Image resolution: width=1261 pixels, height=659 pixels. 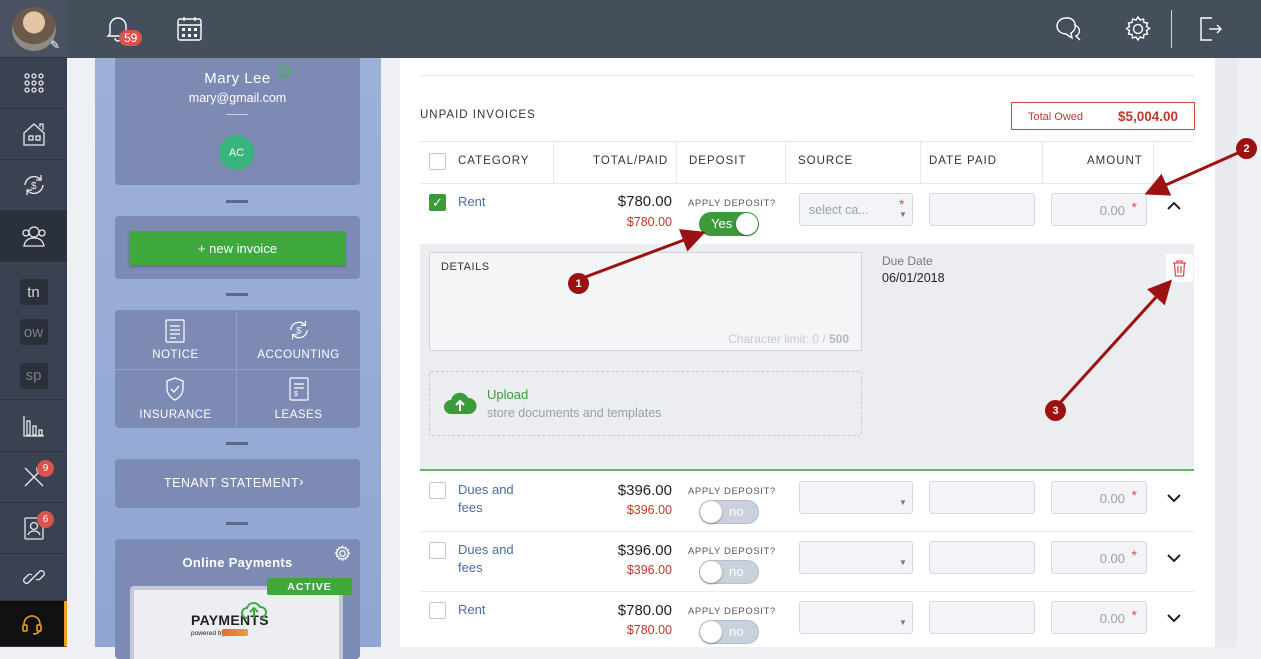 I want to click on row-checkbox-checked: ✓, so click(x=437, y=202).